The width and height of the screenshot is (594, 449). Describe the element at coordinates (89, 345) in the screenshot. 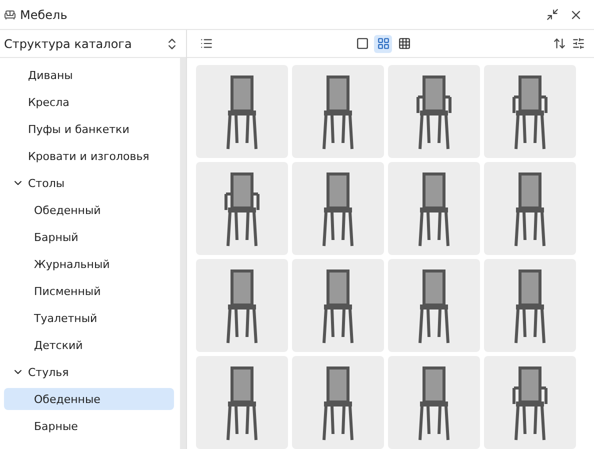

I see `tree-item: Детский` at that location.